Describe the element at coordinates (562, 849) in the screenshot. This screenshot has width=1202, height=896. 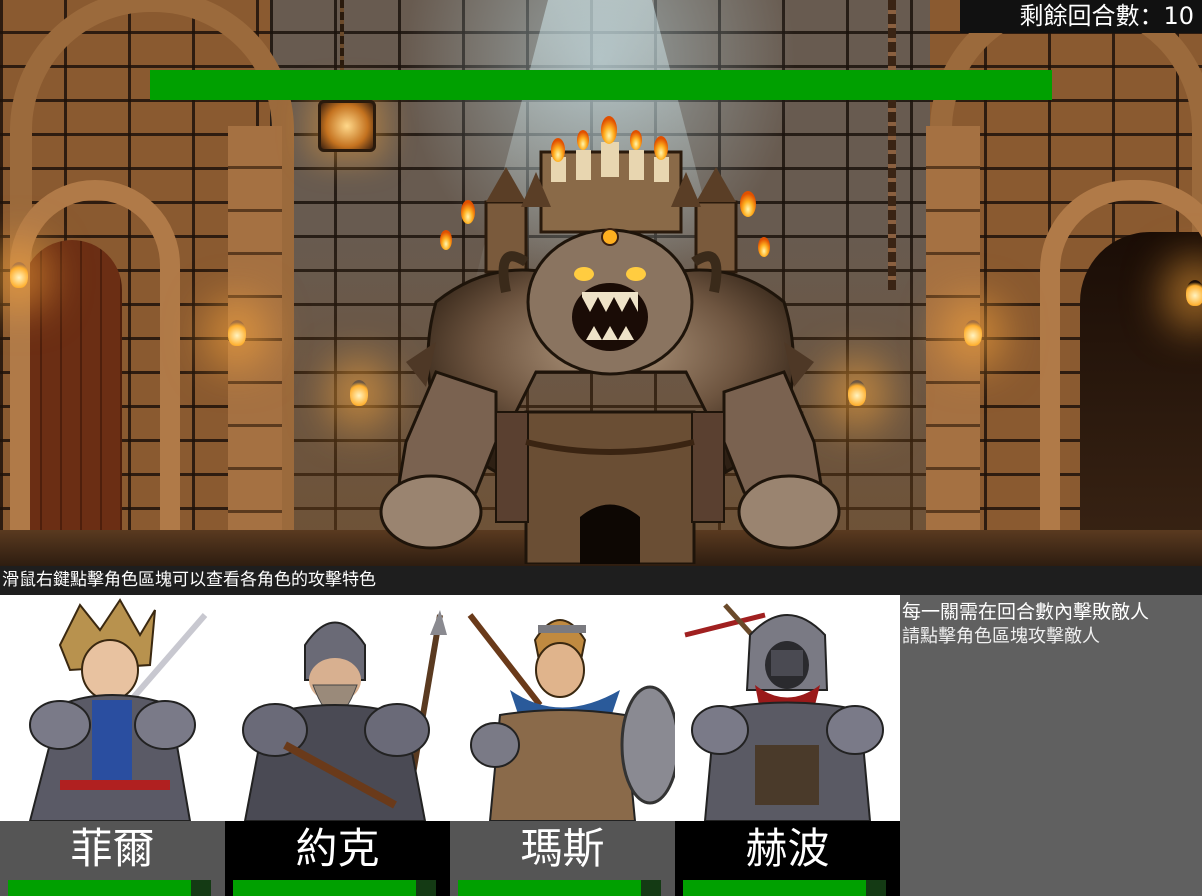
I see `hero-name: 瑪斯` at that location.